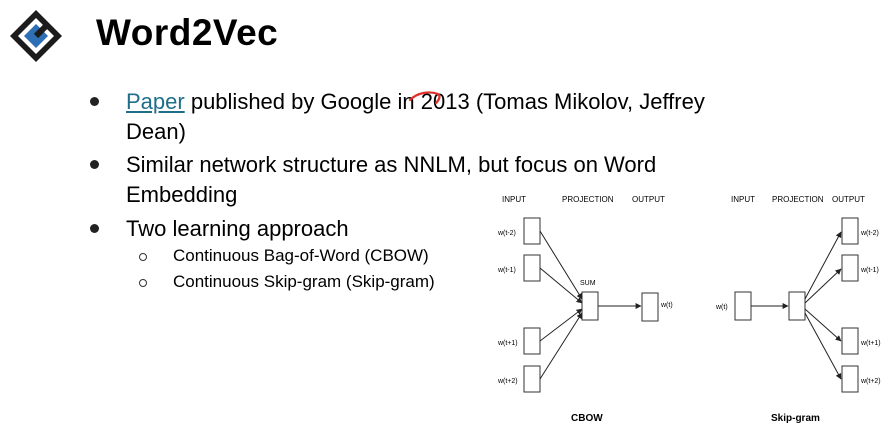  What do you see at coordinates (588, 199) in the screenshot?
I see `cbow-header-projection: PROJECTION` at bounding box center [588, 199].